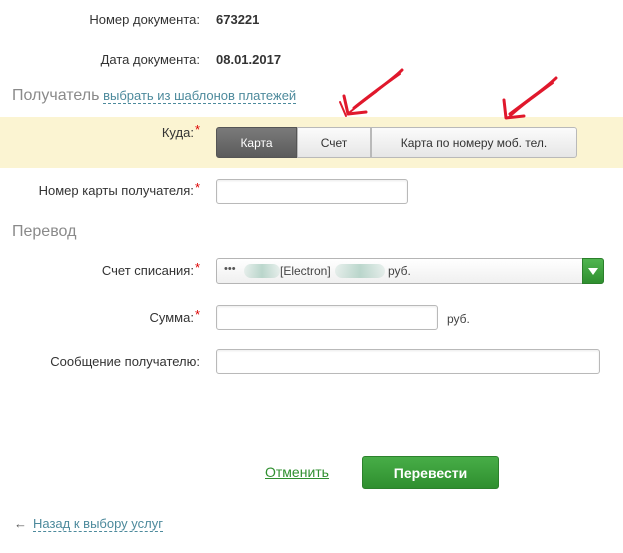  I want to click on cancel-link: Отменить, so click(297, 472).